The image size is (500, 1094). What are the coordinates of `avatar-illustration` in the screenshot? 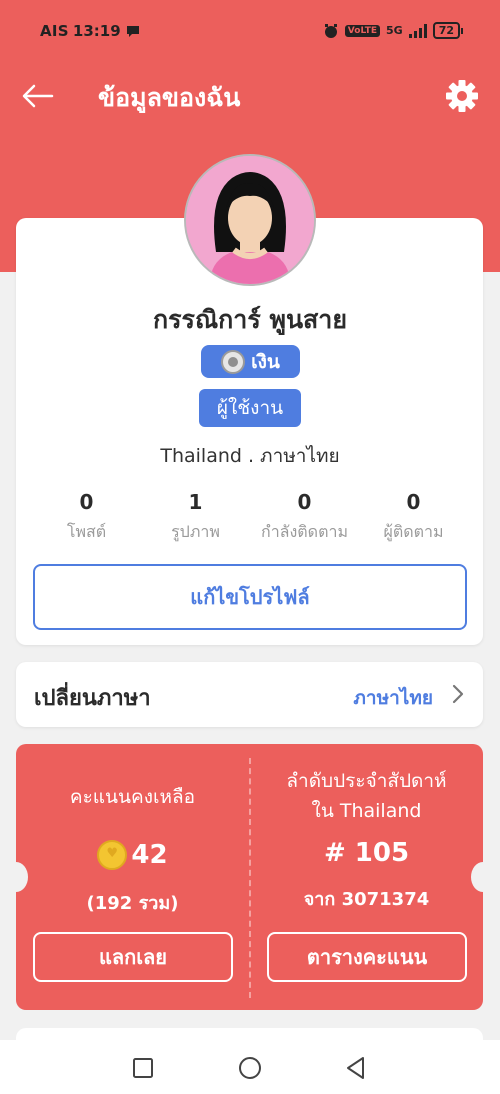 It's located at (250, 220).